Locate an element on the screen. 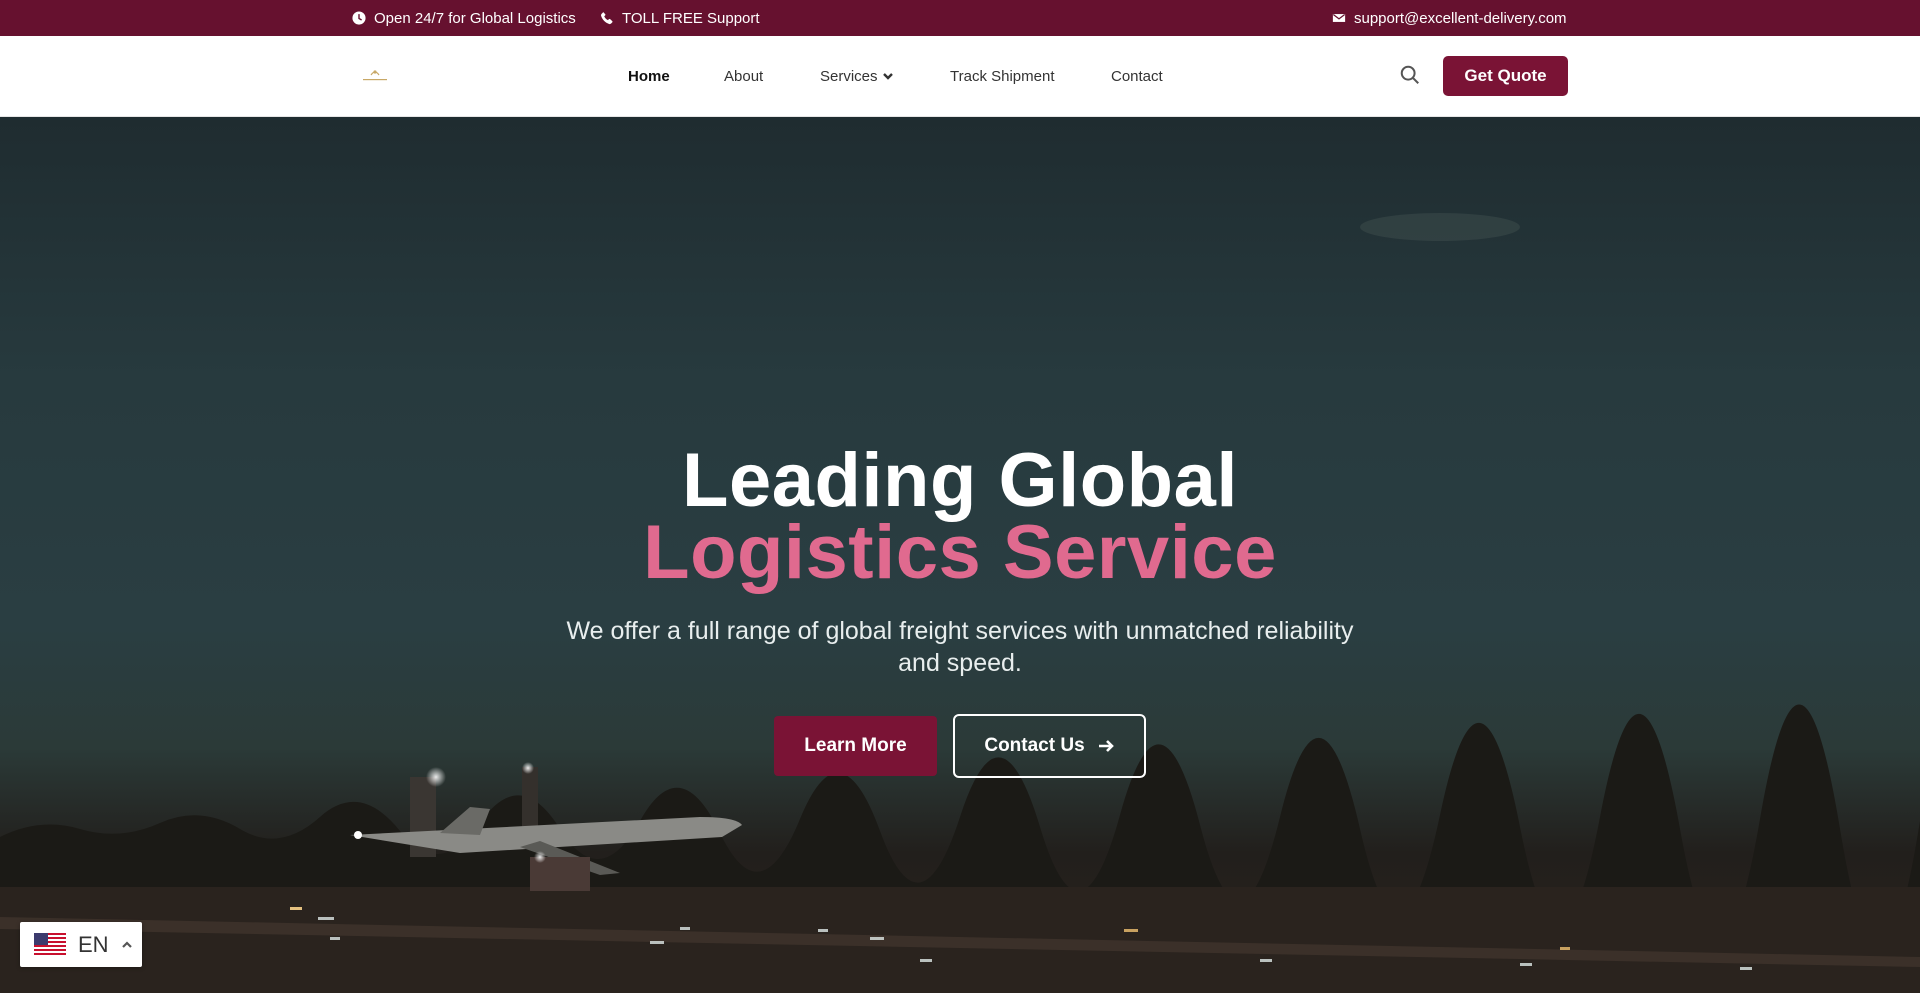 Image resolution: width=1920 pixels, height=993 pixels. email-info: support@excellent-delivery.com is located at coordinates (1449, 18).